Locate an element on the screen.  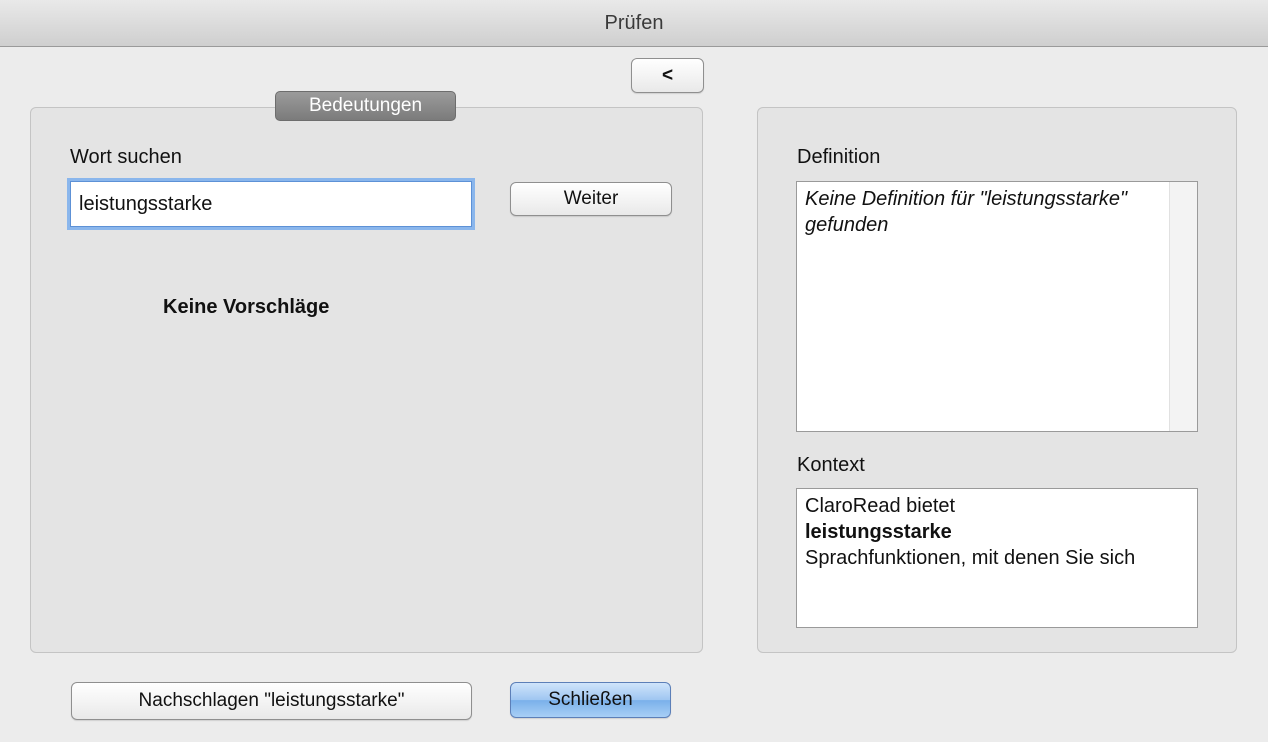
next-button: Weiter is located at coordinates (591, 199).